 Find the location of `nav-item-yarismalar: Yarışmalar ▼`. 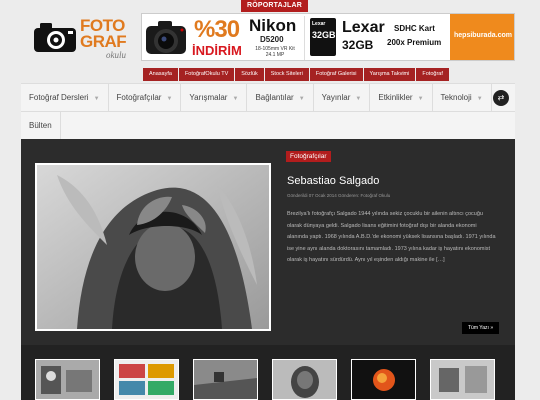

nav-item-yarismalar: Yarışmalar ▼ is located at coordinates (214, 97).